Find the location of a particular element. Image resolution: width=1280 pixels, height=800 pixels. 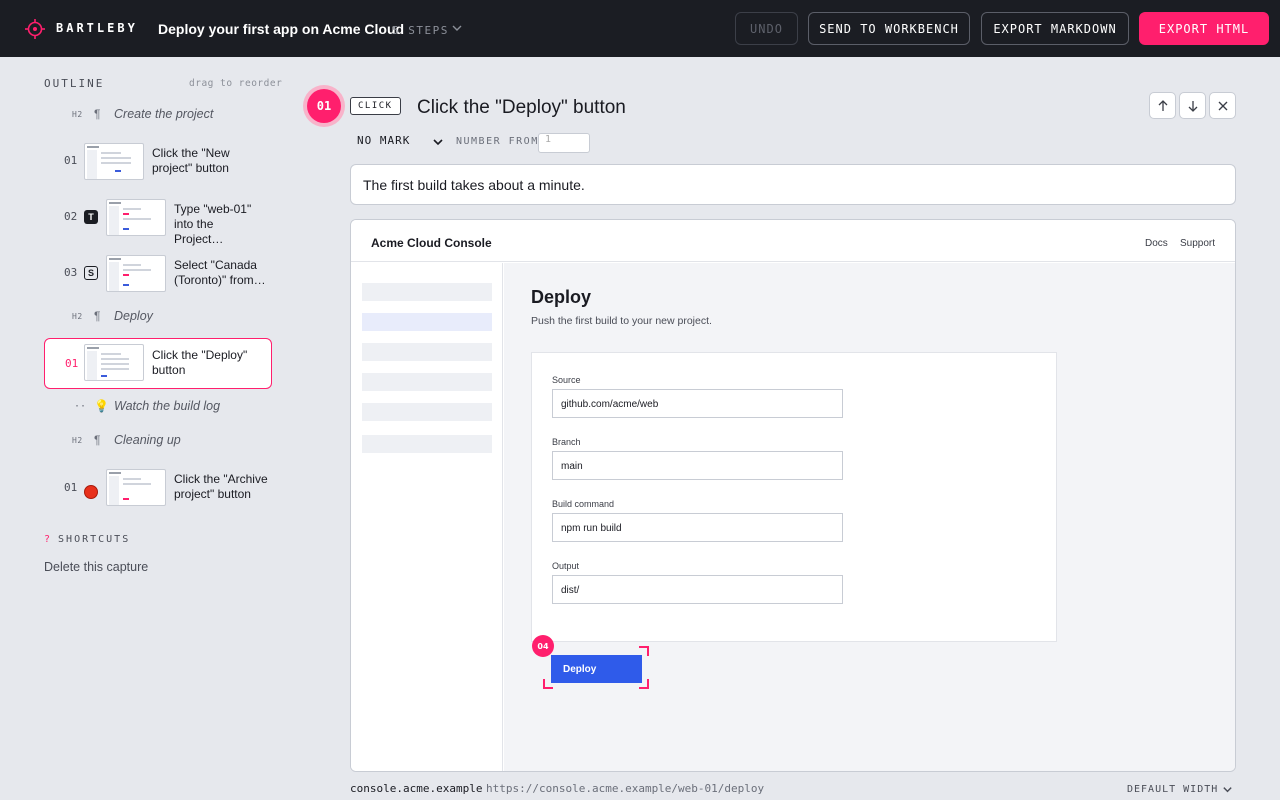

brand-name: BARTLEBY is located at coordinates (97, 28).